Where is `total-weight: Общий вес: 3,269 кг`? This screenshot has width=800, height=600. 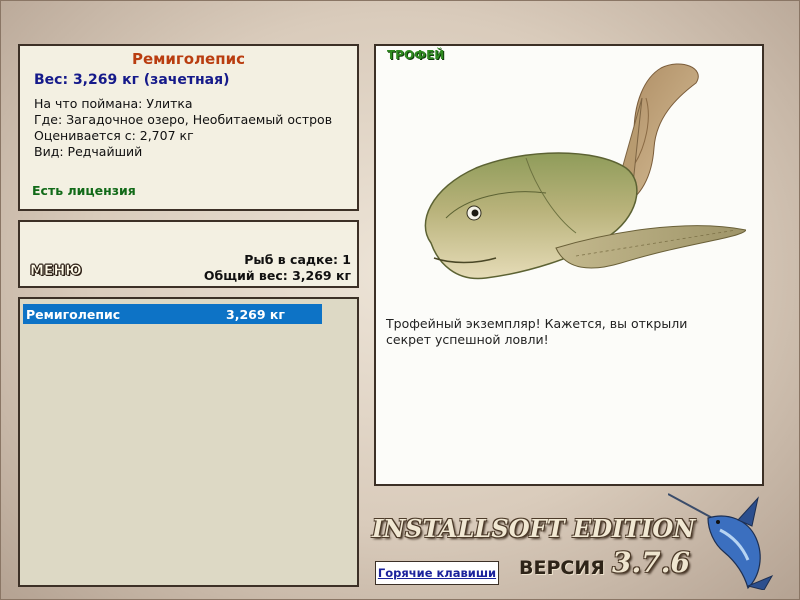 total-weight: Общий вес: 3,269 кг is located at coordinates (277, 275).